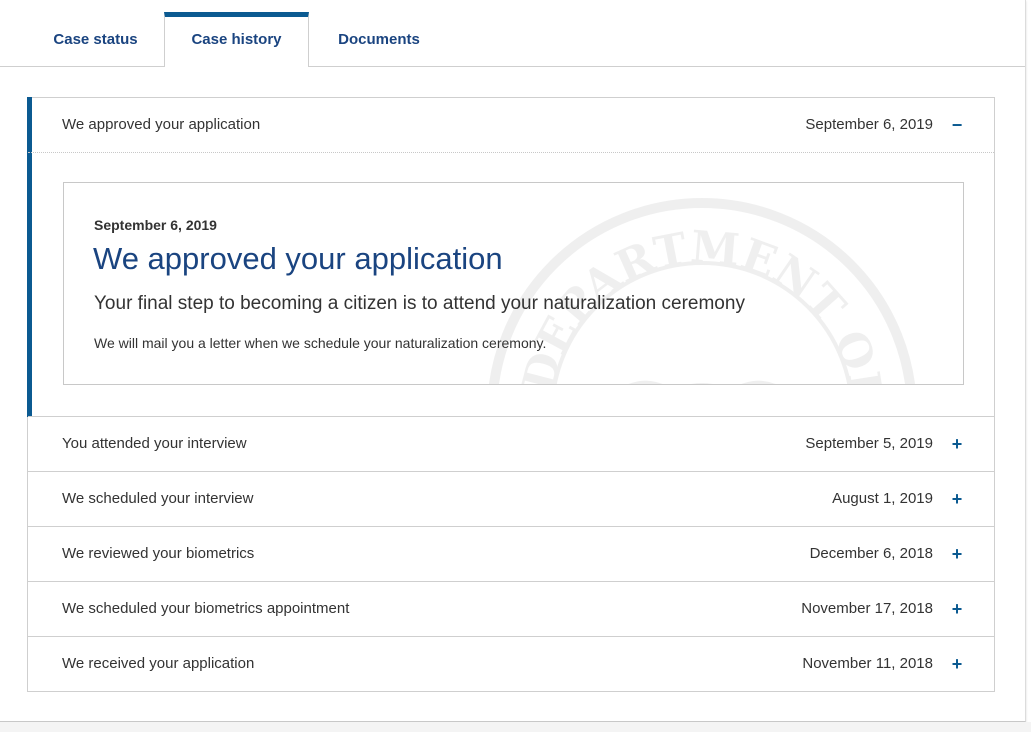 The width and height of the screenshot is (1031, 732). What do you see at coordinates (379, 39) in the screenshot?
I see `tab-documents: Documents` at bounding box center [379, 39].